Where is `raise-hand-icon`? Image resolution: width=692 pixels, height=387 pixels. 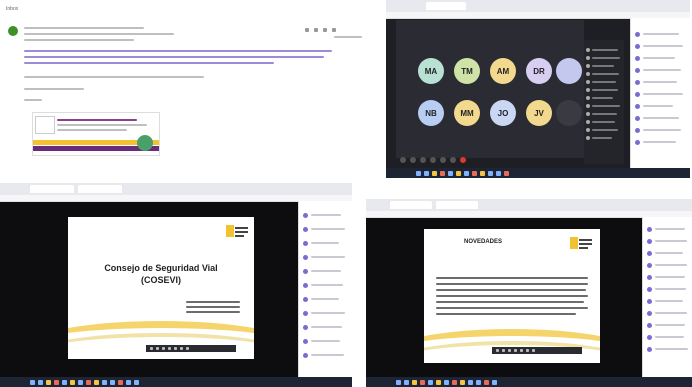 raise-hand-icon is located at coordinates (433, 160).